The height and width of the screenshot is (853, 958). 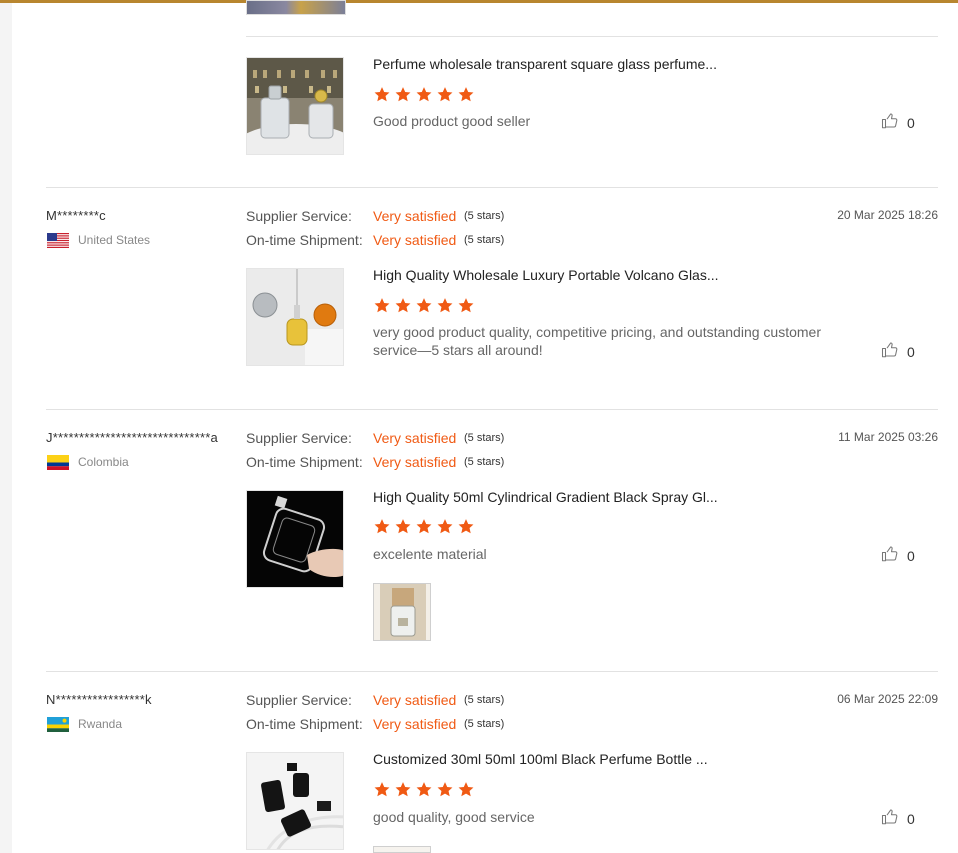 I want to click on review-date: 11 Mar 2025 03:26, so click(x=888, y=437).